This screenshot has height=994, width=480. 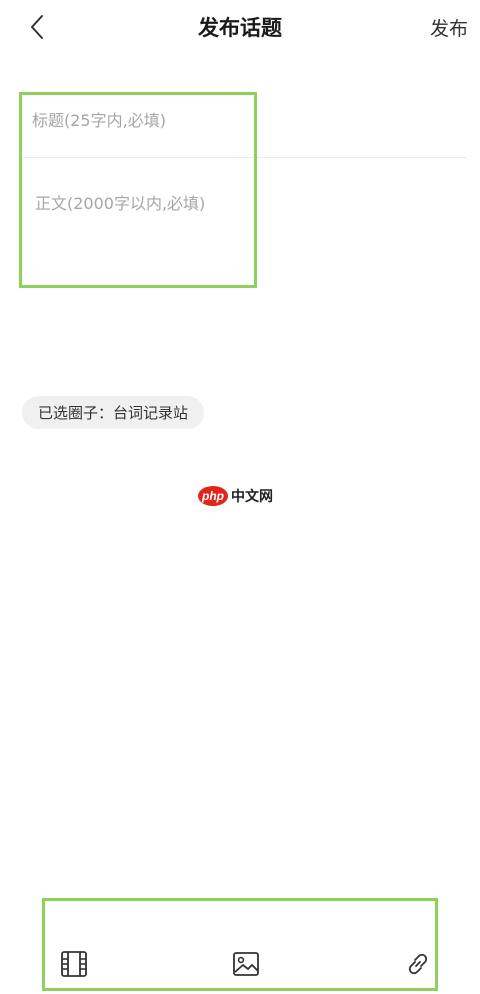 I want to click on add-image-button, so click(x=246, y=964).